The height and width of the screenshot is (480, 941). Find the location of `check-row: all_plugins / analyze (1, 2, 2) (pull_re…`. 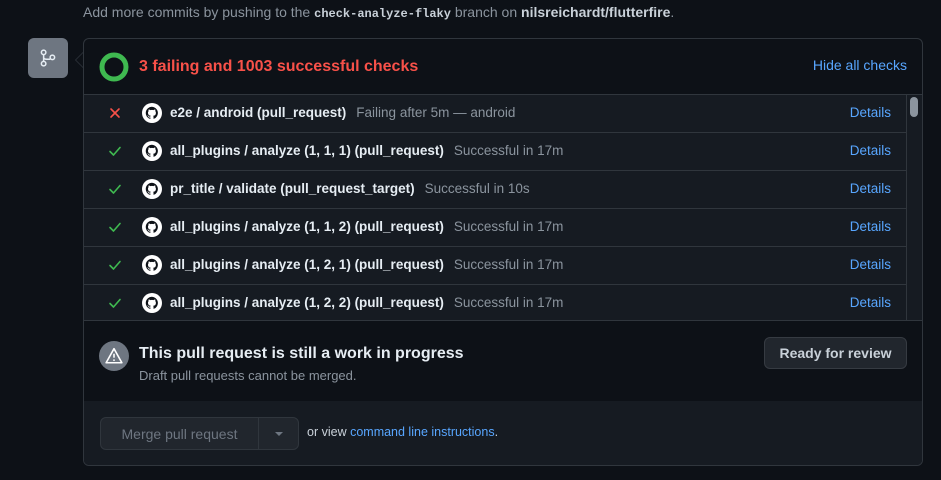

check-row: all_plugins / analyze (1, 2, 2) (pull_re… is located at coordinates (495, 302).